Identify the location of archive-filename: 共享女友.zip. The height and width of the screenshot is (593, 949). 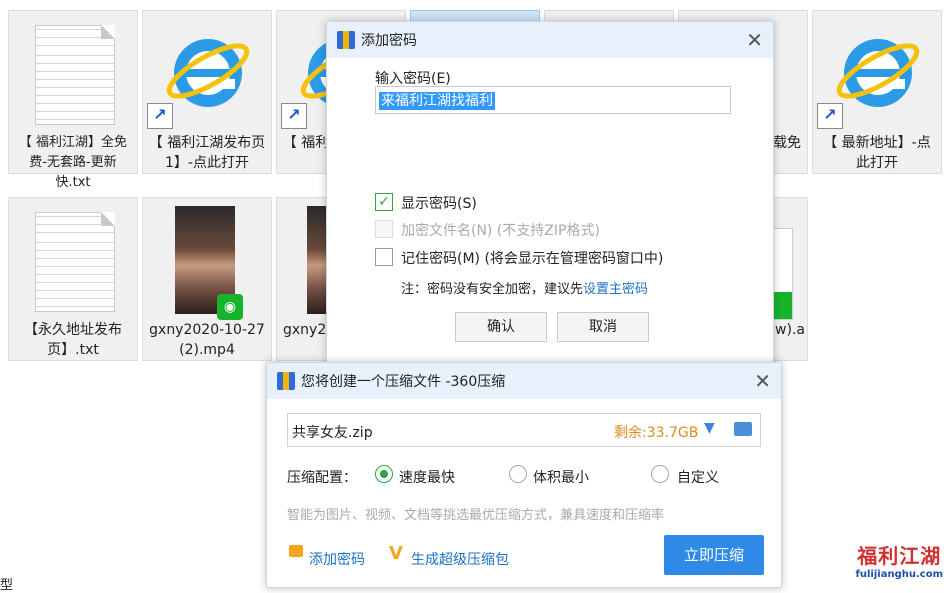
(332, 433).